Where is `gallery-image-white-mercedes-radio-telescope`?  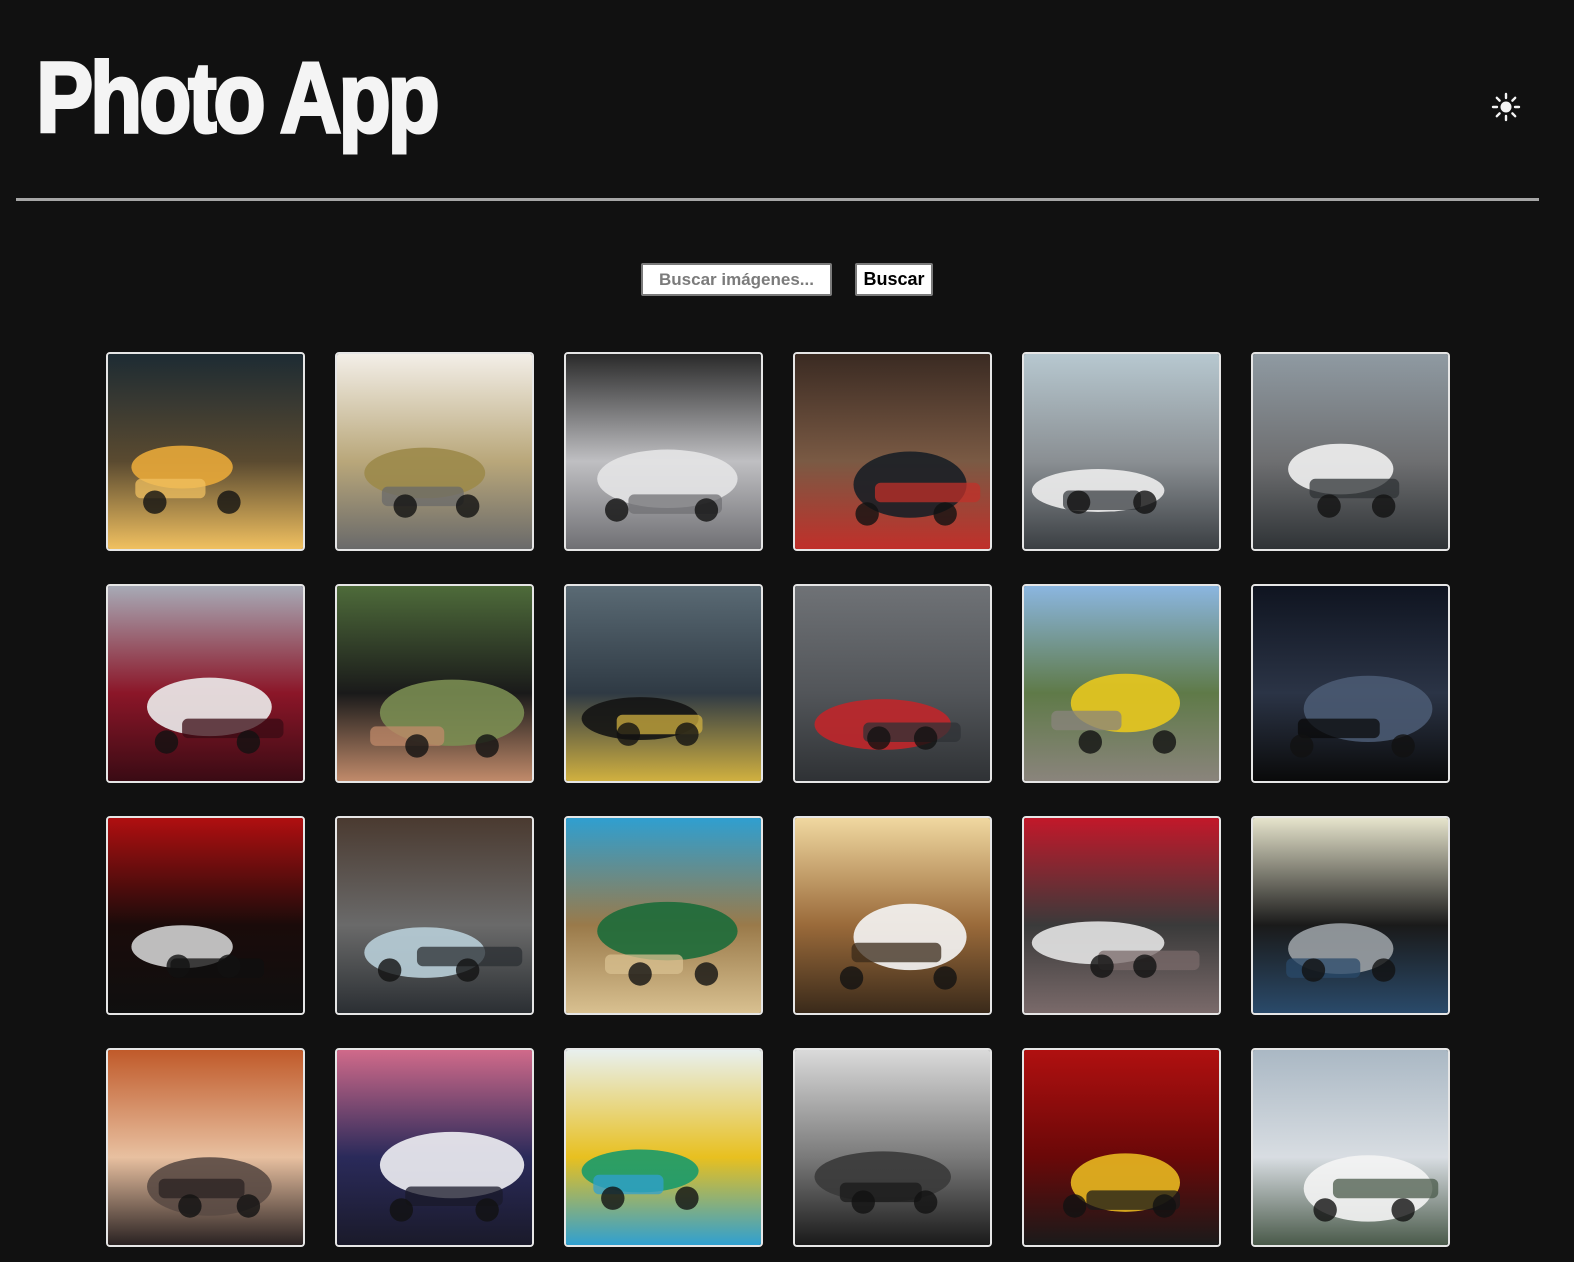
gallery-image-white-mercedes-radio-telescope is located at coordinates (1121, 451).